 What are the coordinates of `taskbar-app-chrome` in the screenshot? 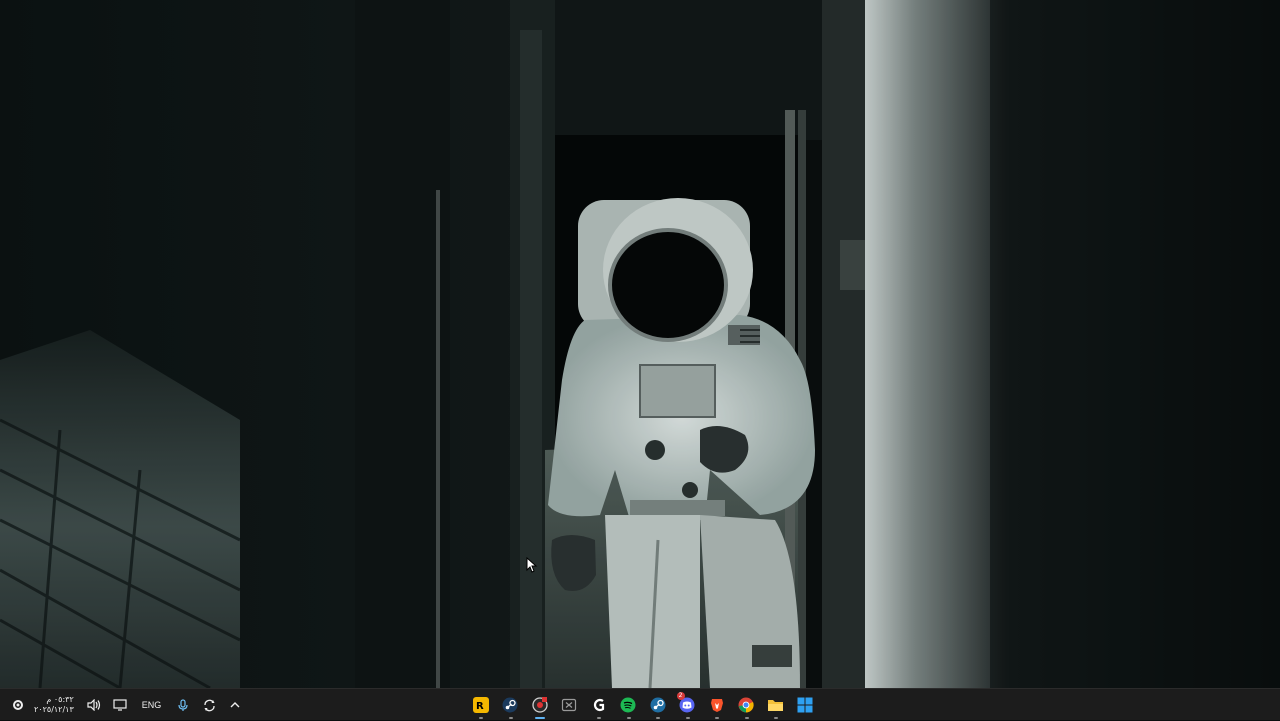 It's located at (747, 705).